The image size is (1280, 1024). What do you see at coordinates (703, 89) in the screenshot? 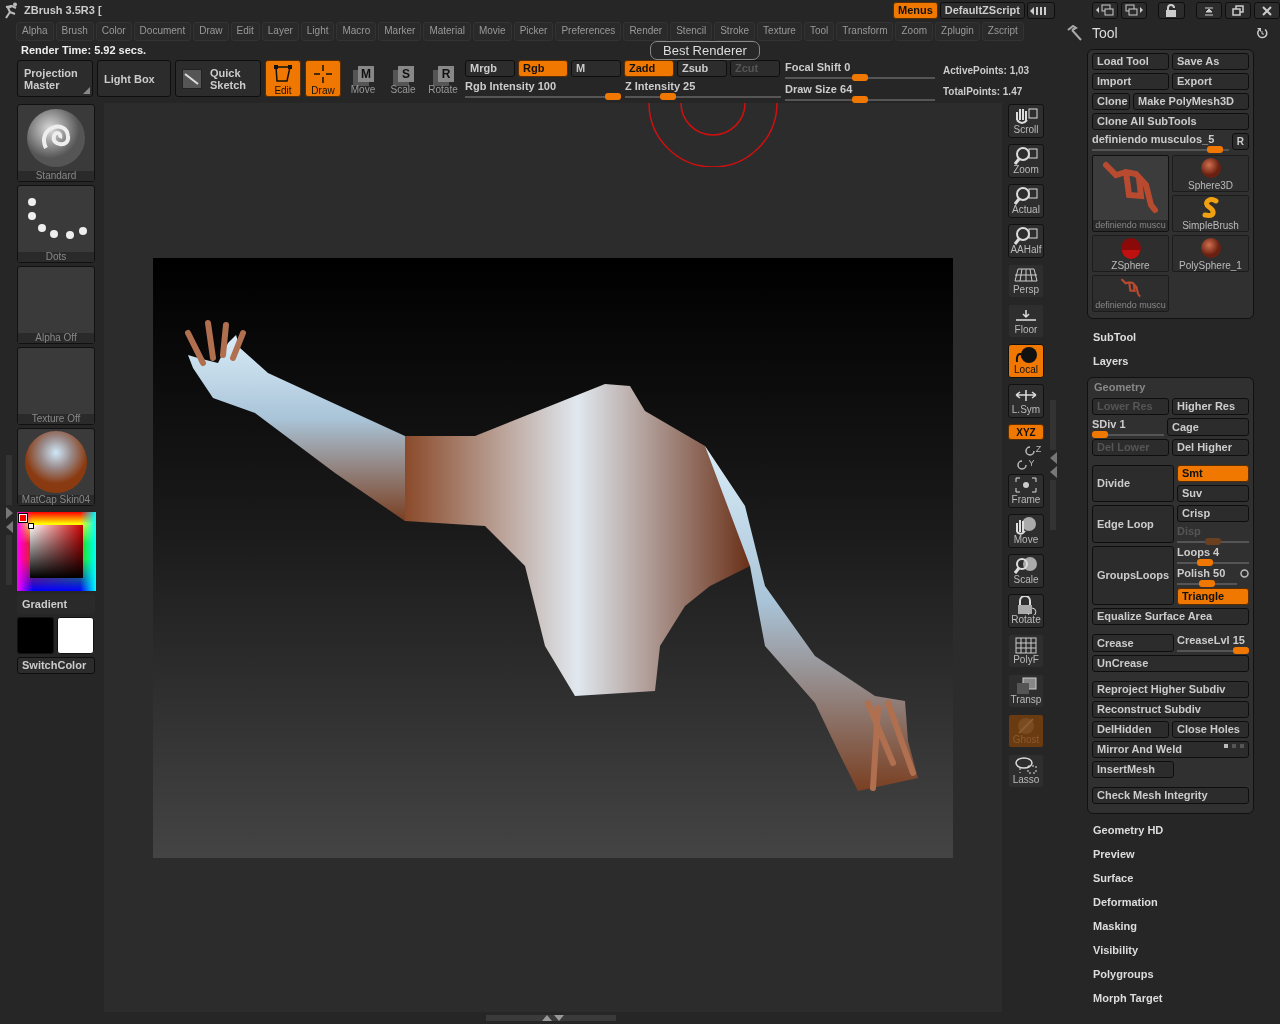
I see `slider: Z Intensity 25` at bounding box center [703, 89].